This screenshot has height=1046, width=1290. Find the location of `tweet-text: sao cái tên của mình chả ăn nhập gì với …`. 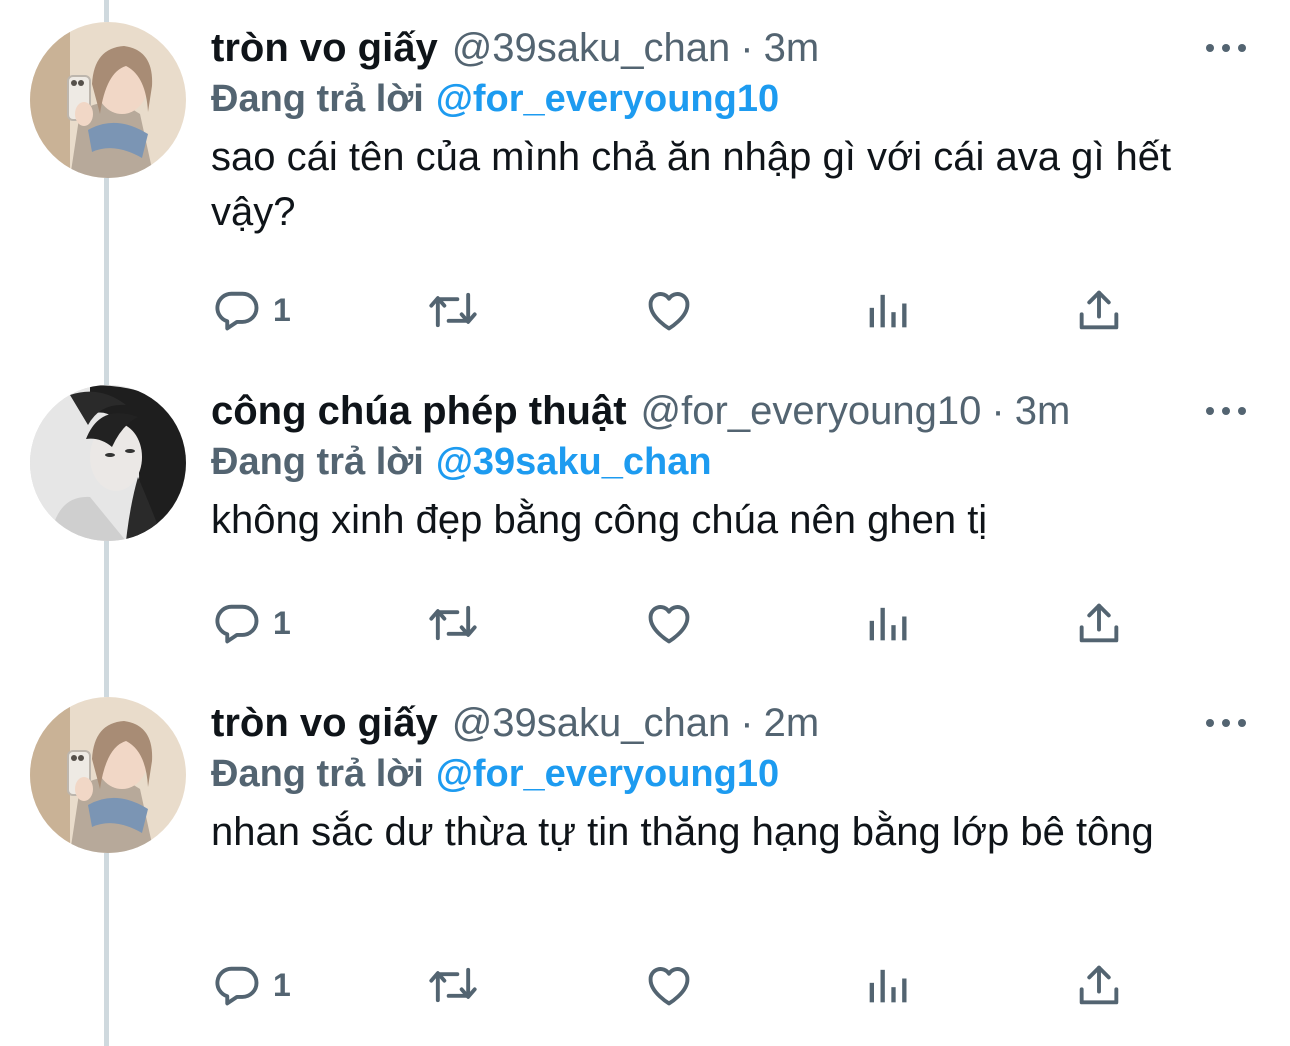

tweet-text: sao cái tên của mình chả ăn nhập gì với … is located at coordinates (691, 184).